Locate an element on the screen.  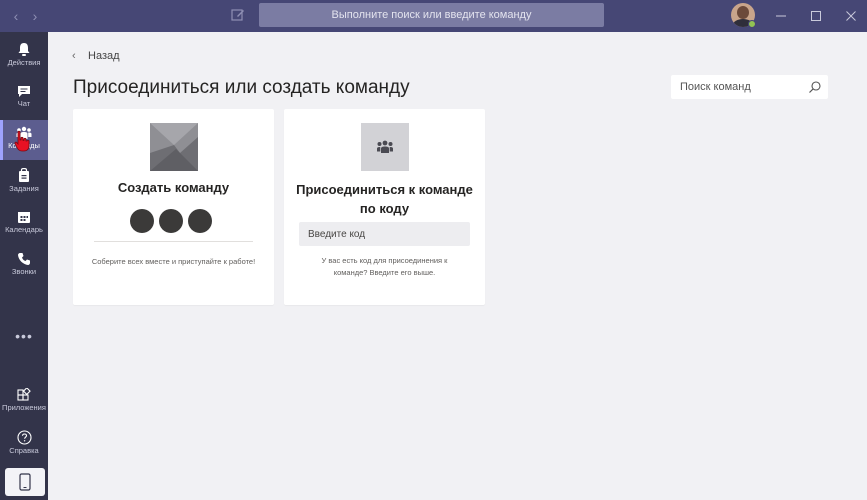
calendar-icon is located at coordinates (24, 217).